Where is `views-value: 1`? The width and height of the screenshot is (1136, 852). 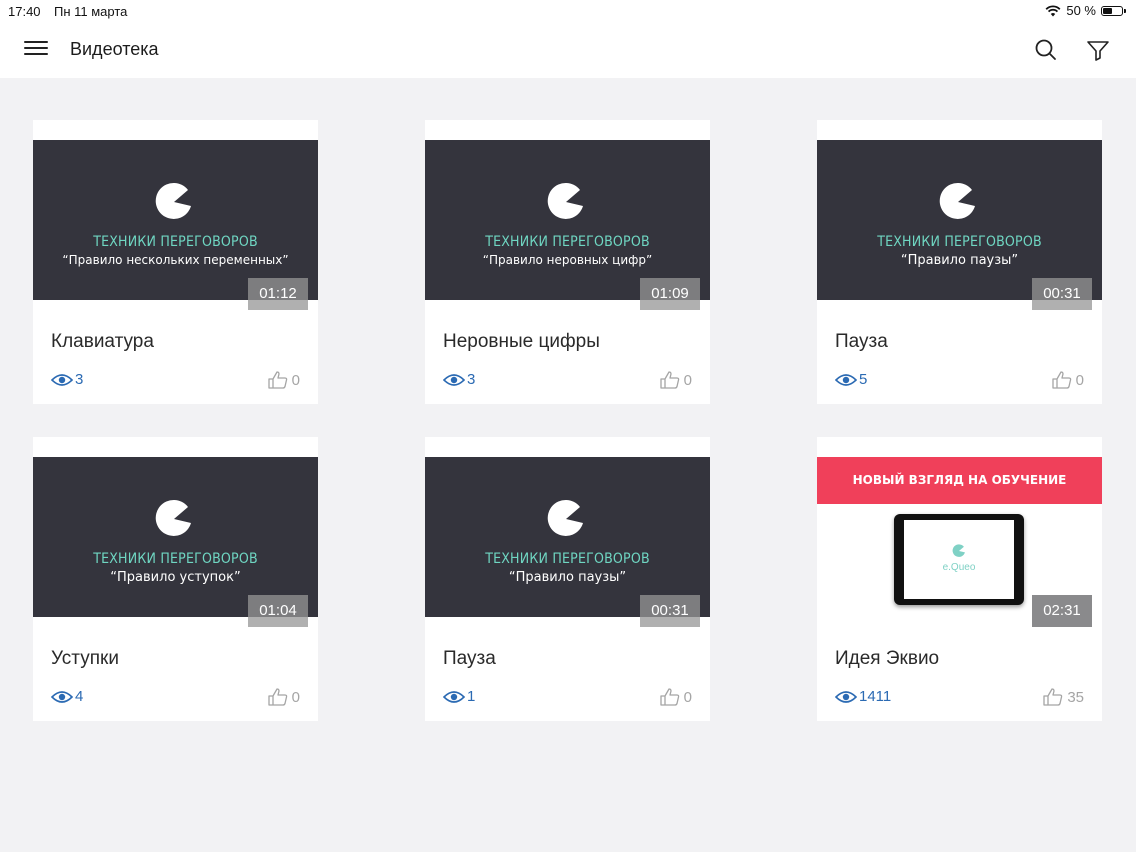
views-value: 1 is located at coordinates (471, 696).